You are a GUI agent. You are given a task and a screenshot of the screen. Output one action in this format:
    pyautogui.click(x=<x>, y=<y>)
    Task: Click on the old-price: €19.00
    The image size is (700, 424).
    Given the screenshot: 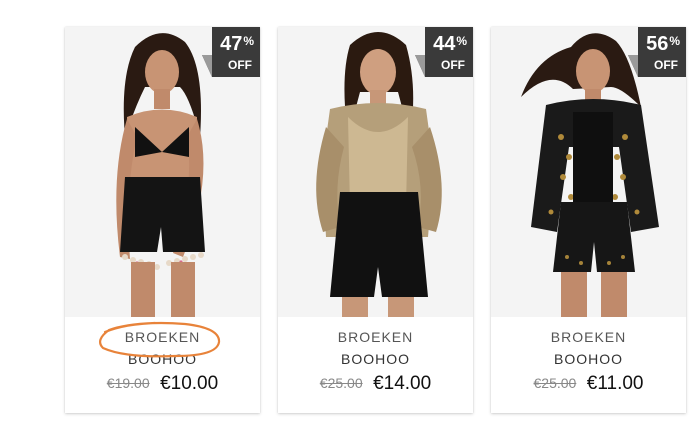 What is the action you would take?
    pyautogui.click(x=128, y=383)
    